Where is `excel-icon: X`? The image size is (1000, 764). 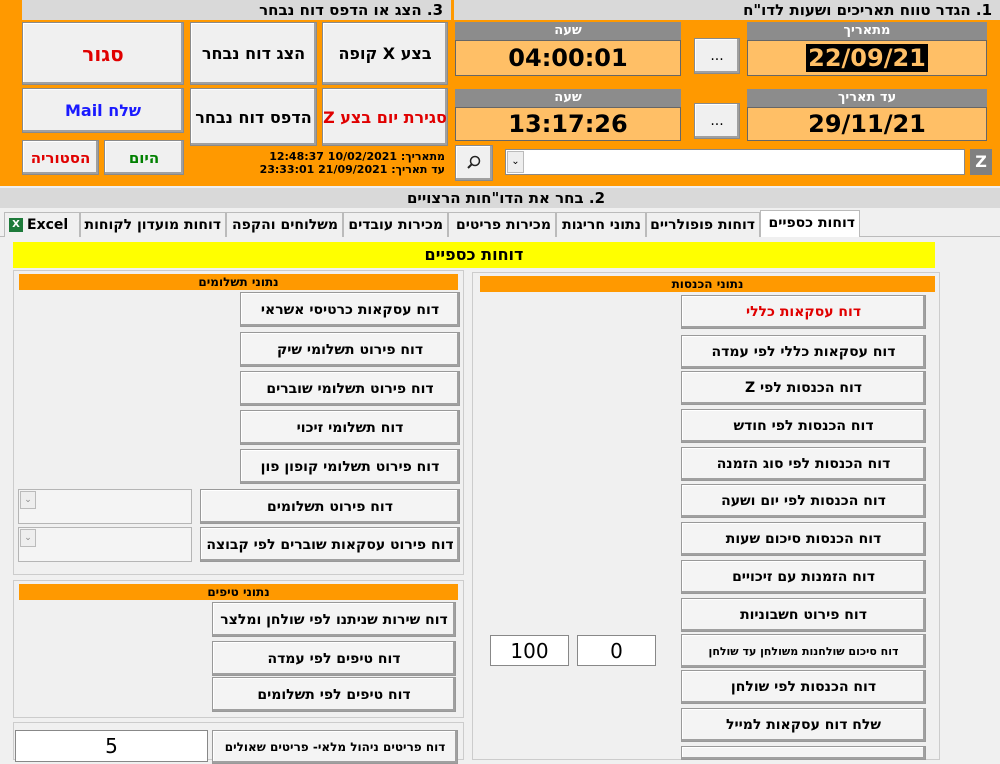 excel-icon: X is located at coordinates (16, 225).